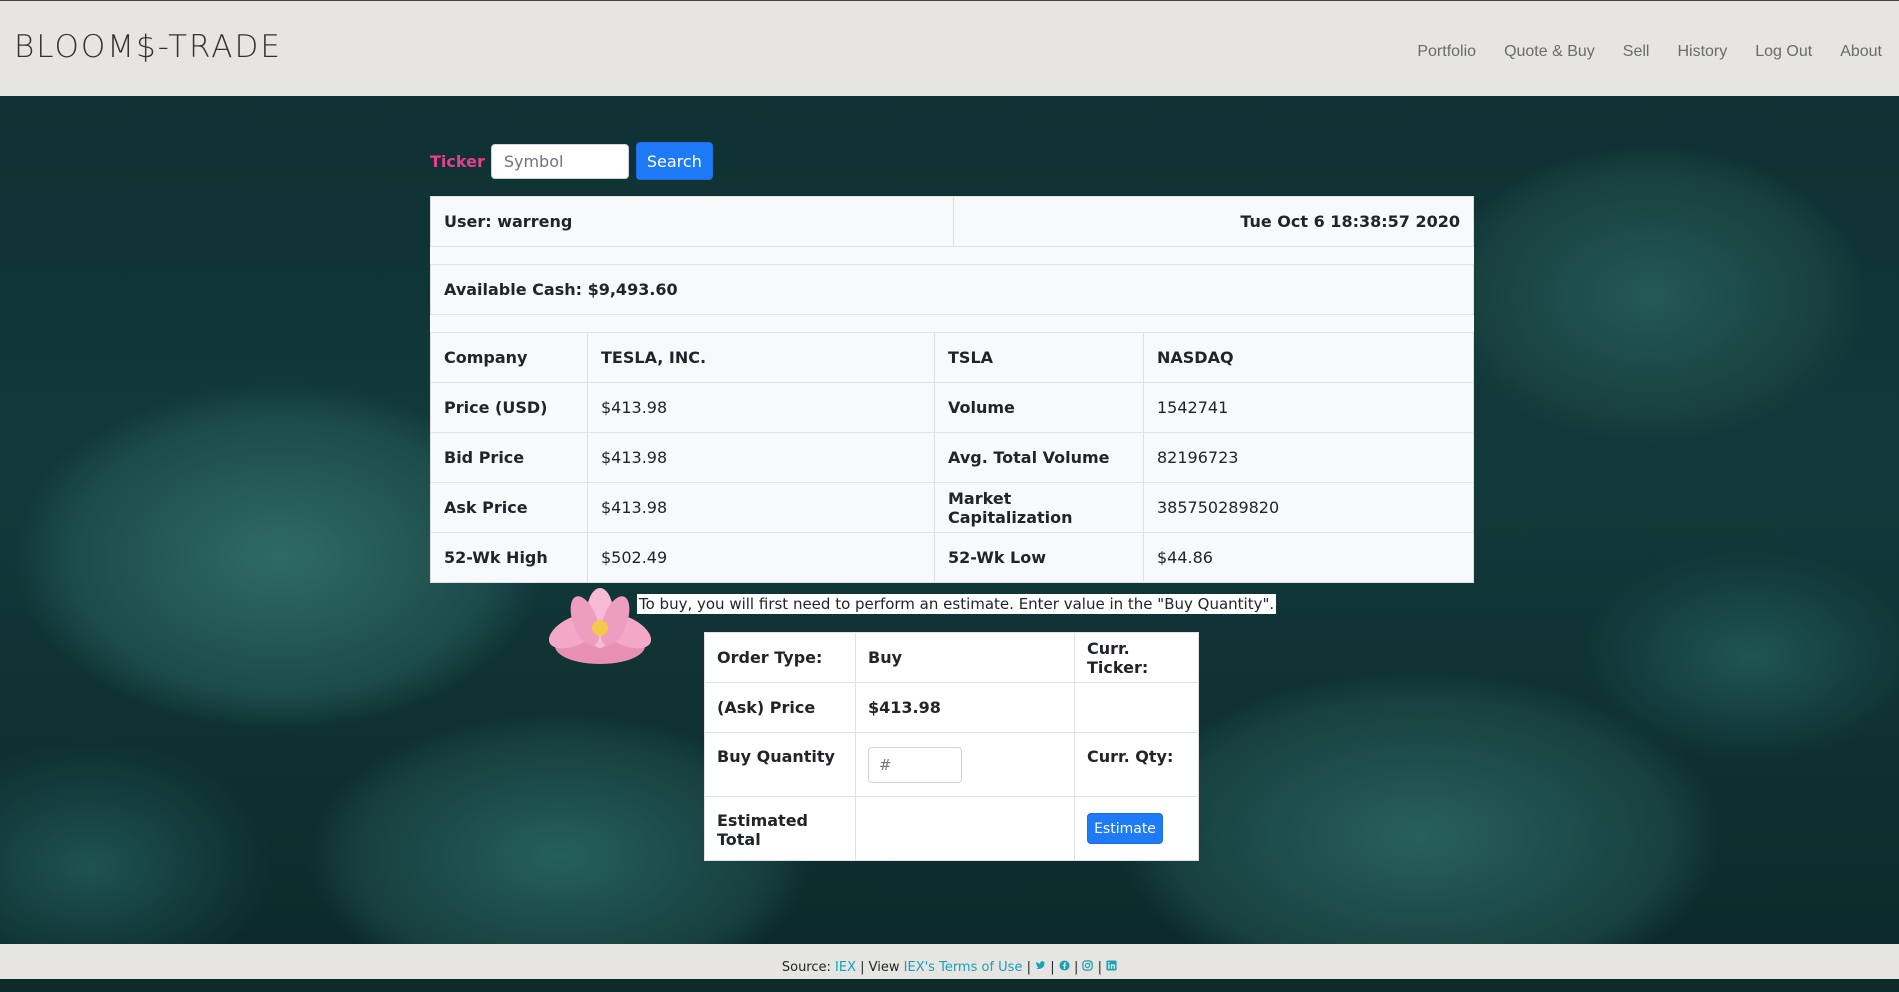 The height and width of the screenshot is (992, 1899). Describe the element at coordinates (674, 161) in the screenshot. I see `search-button: Search` at that location.